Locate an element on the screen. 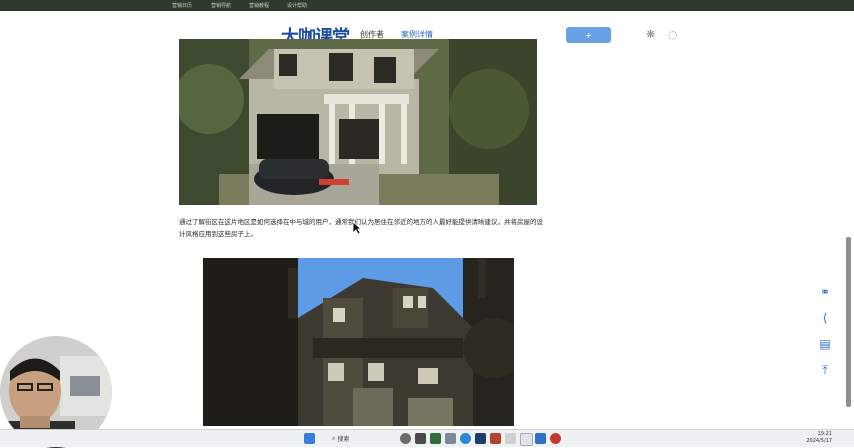 This screenshot has height=448, width=854. clock-time: 19:21 is located at coordinates (824, 434).